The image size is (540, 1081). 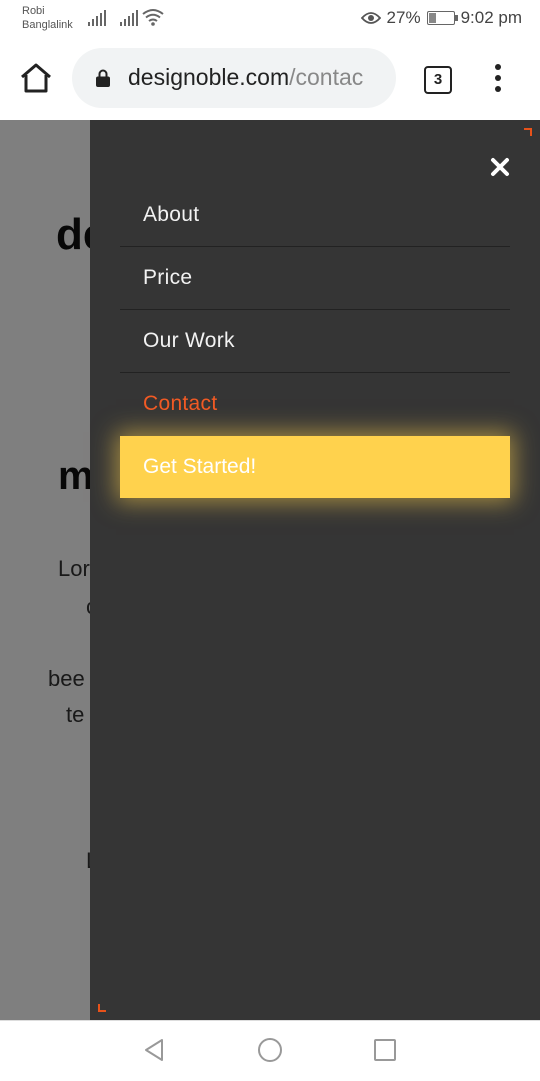 What do you see at coordinates (315, 404) in the screenshot?
I see `nav-item-contact: Contact` at bounding box center [315, 404].